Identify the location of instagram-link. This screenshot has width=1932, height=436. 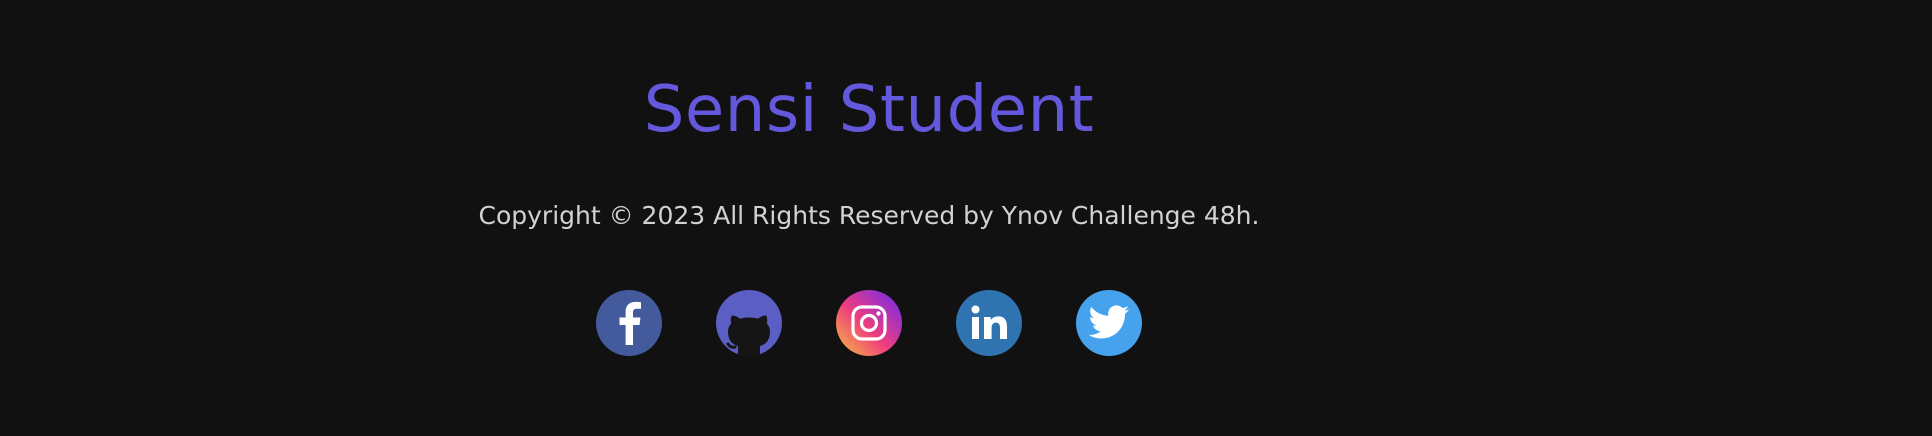
(869, 323).